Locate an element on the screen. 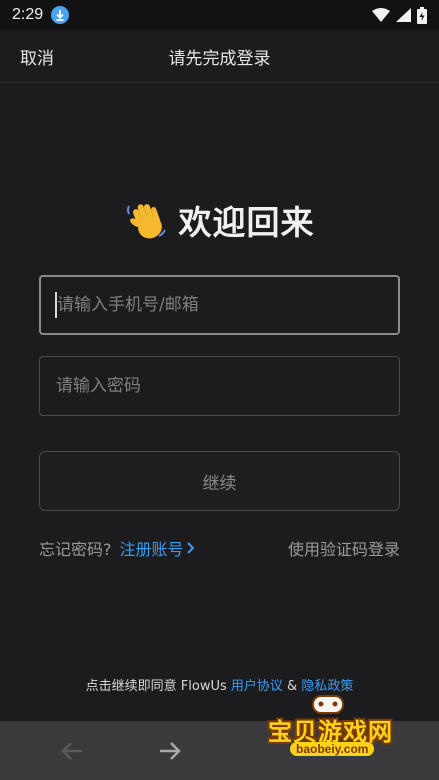 This screenshot has height=780, width=439. battery-icon is located at coordinates (422, 15).